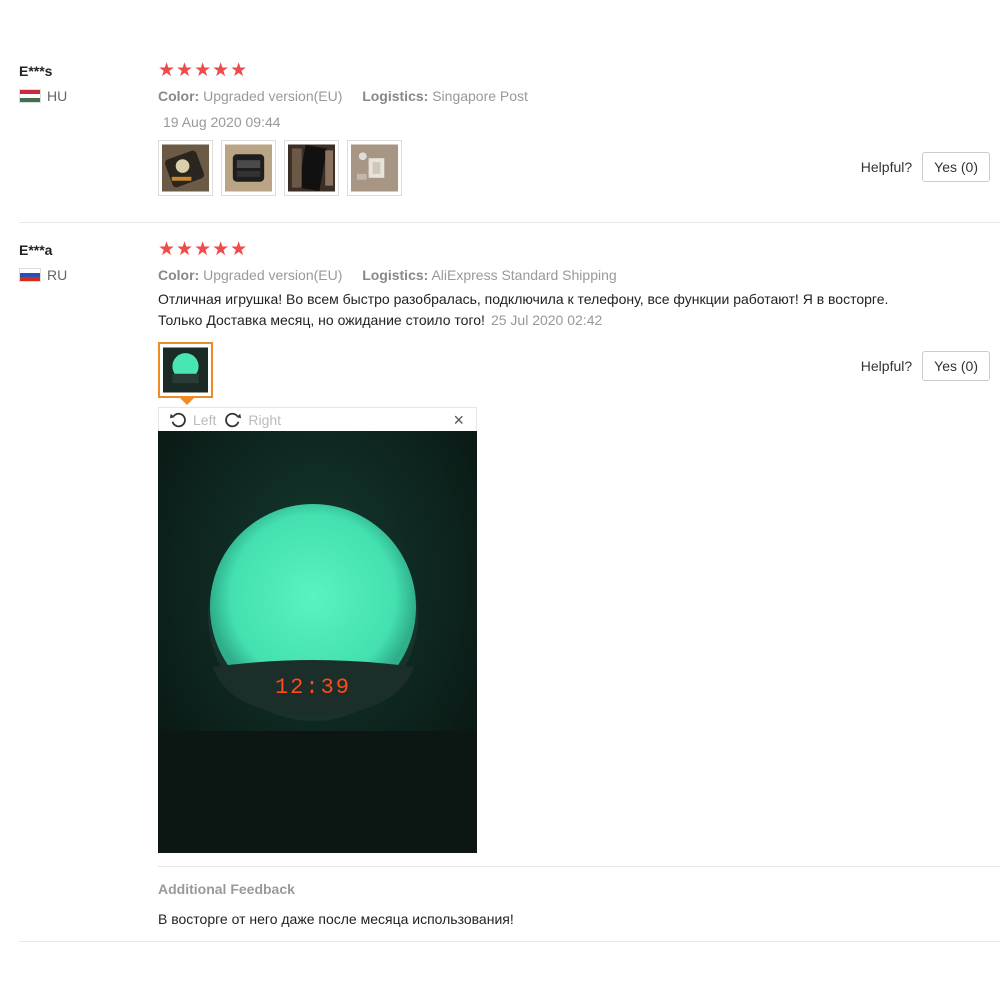 The width and height of the screenshot is (1000, 1000). I want to click on rotate-left-icon, so click(177, 419).